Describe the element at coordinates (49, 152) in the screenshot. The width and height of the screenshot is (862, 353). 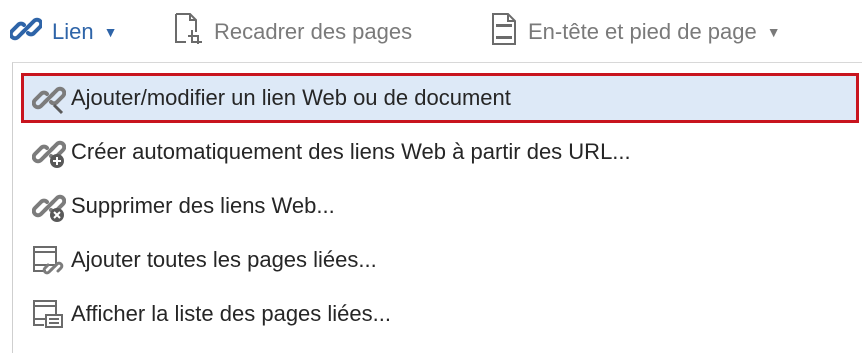
I see `link-add-icon` at that location.